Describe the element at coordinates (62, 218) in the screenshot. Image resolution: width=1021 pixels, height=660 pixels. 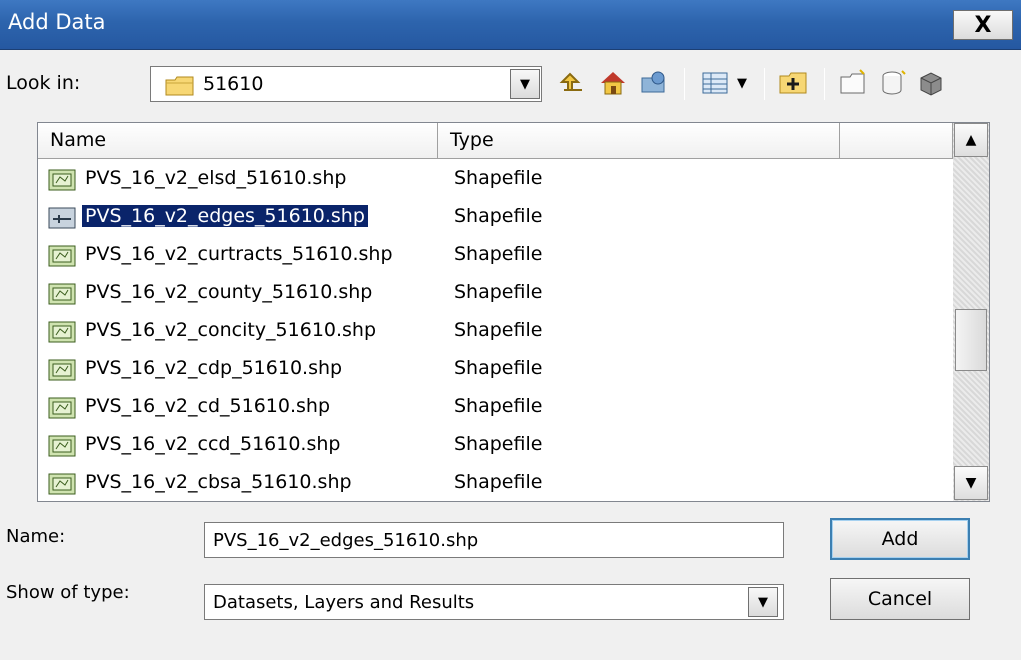
I see `line-shapefile-icon` at that location.